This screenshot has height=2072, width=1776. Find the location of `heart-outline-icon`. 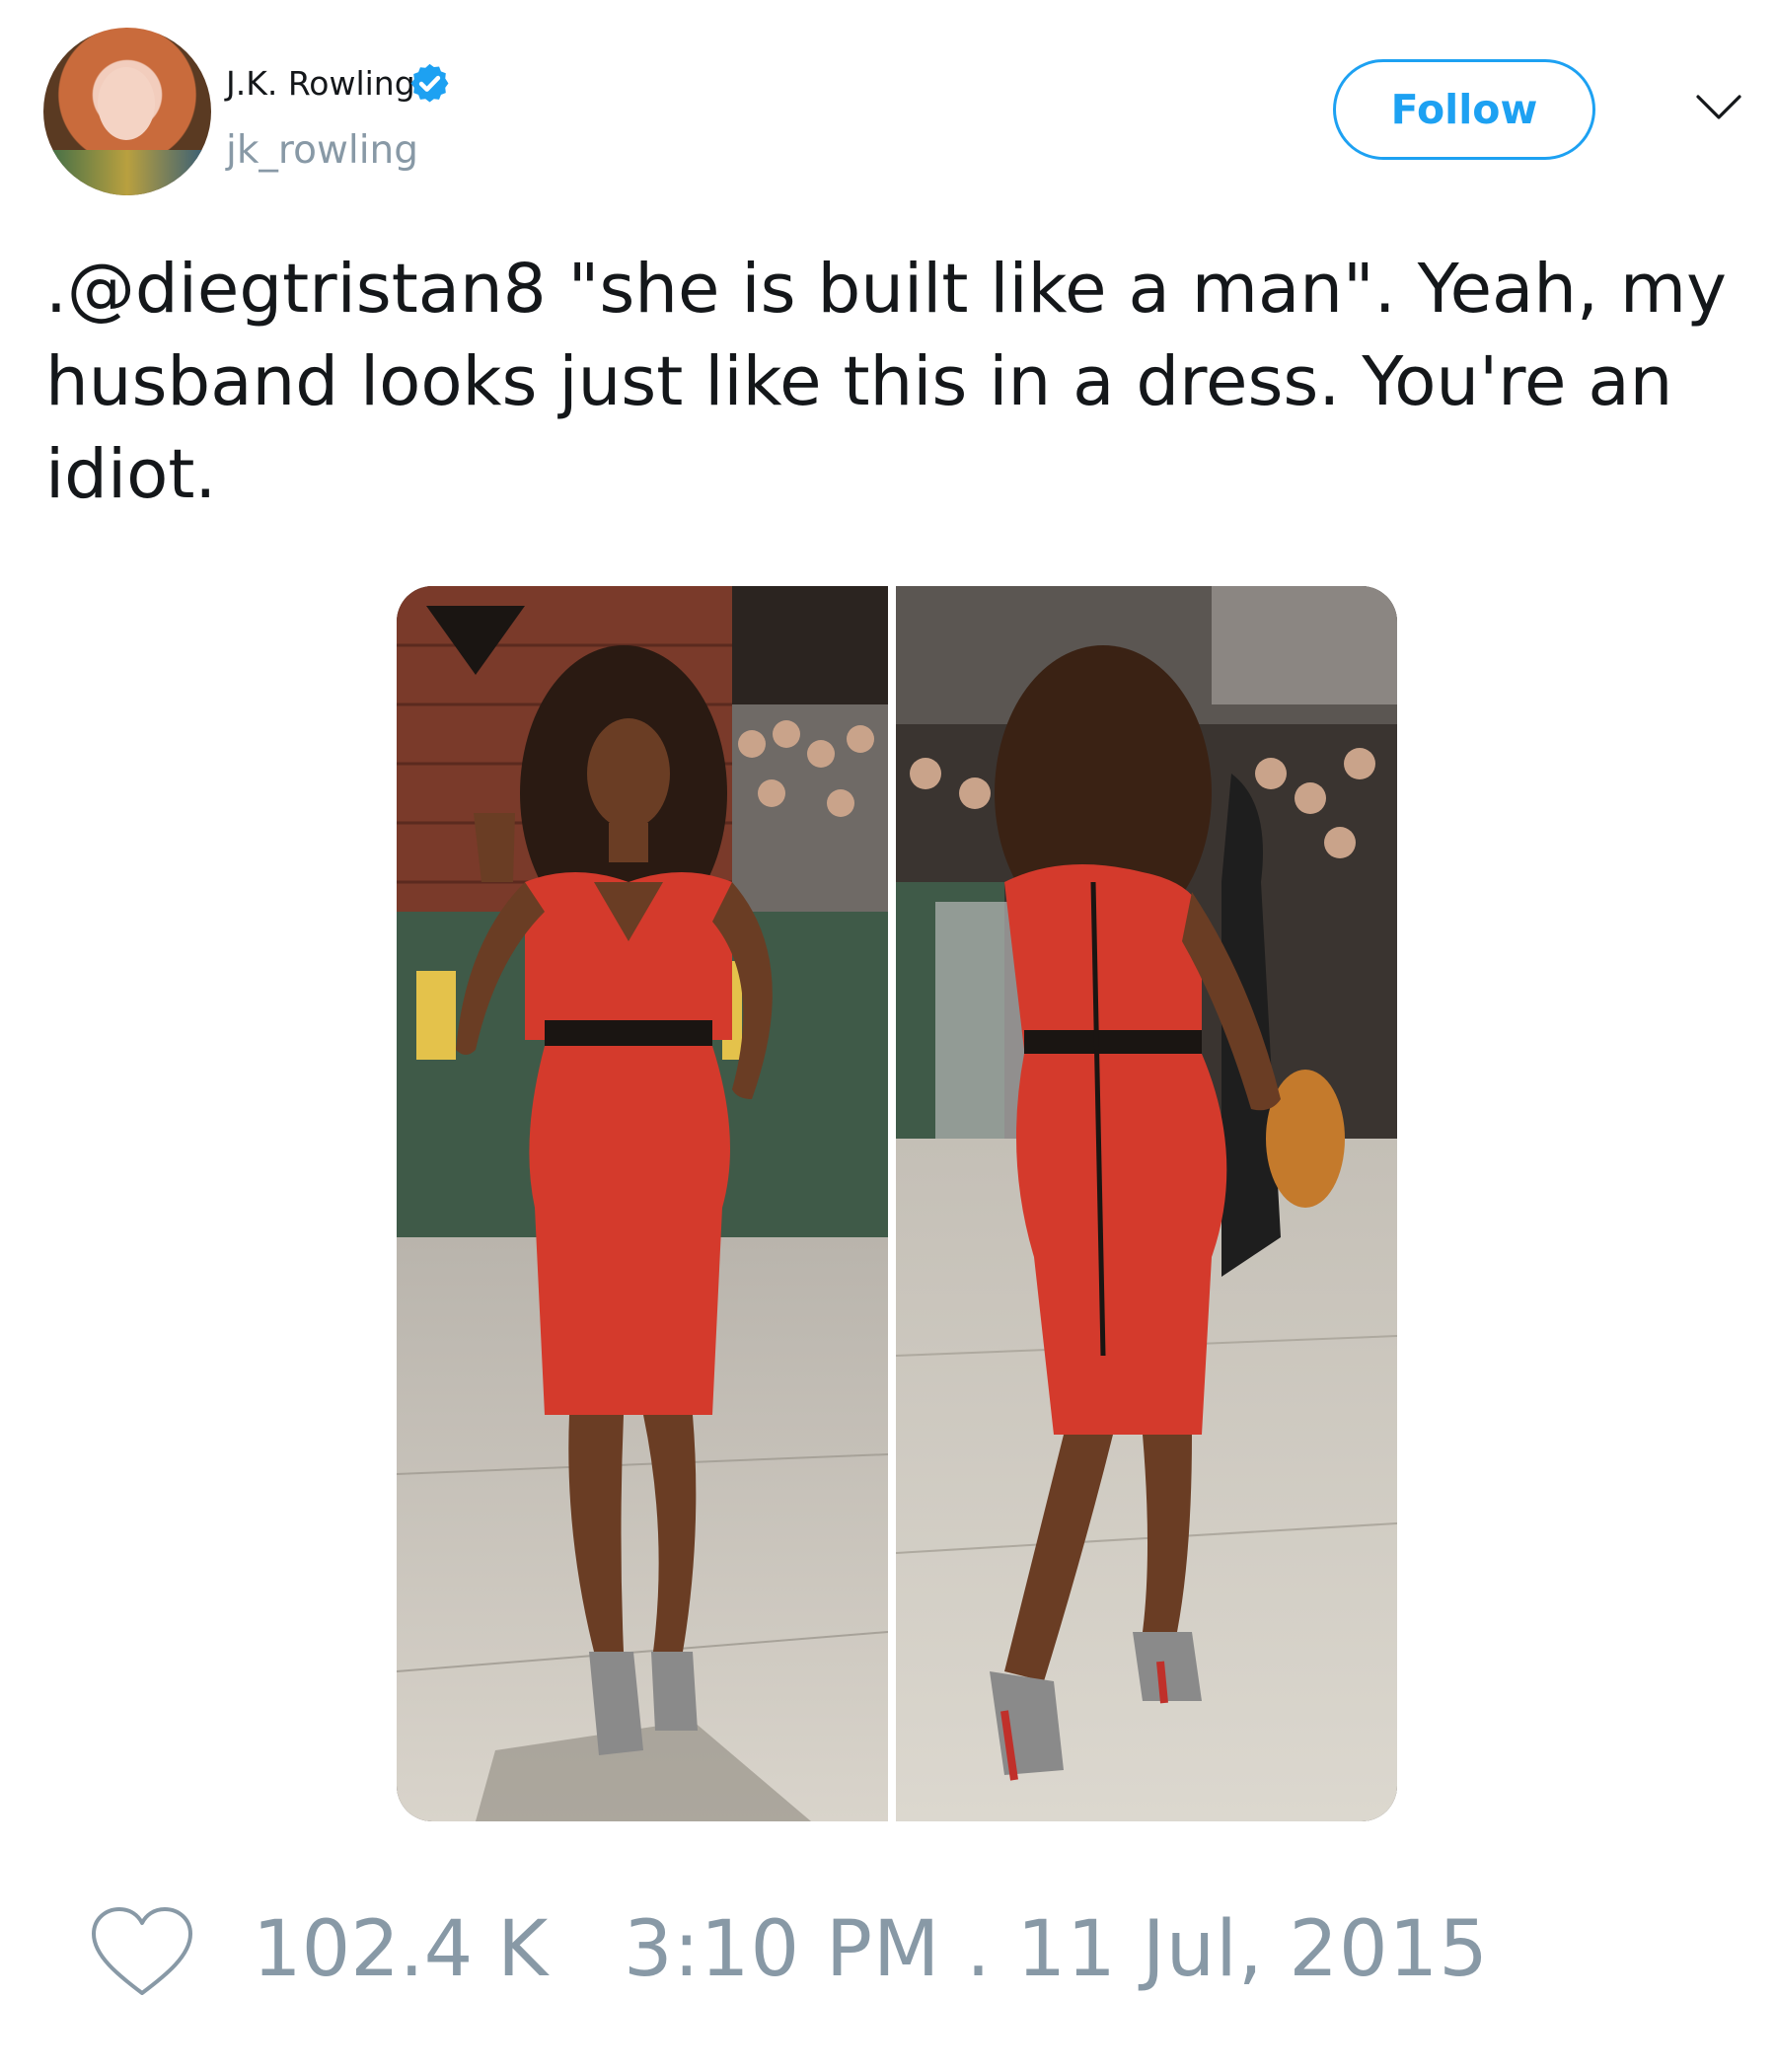

heart-outline-icon is located at coordinates (142, 1952).